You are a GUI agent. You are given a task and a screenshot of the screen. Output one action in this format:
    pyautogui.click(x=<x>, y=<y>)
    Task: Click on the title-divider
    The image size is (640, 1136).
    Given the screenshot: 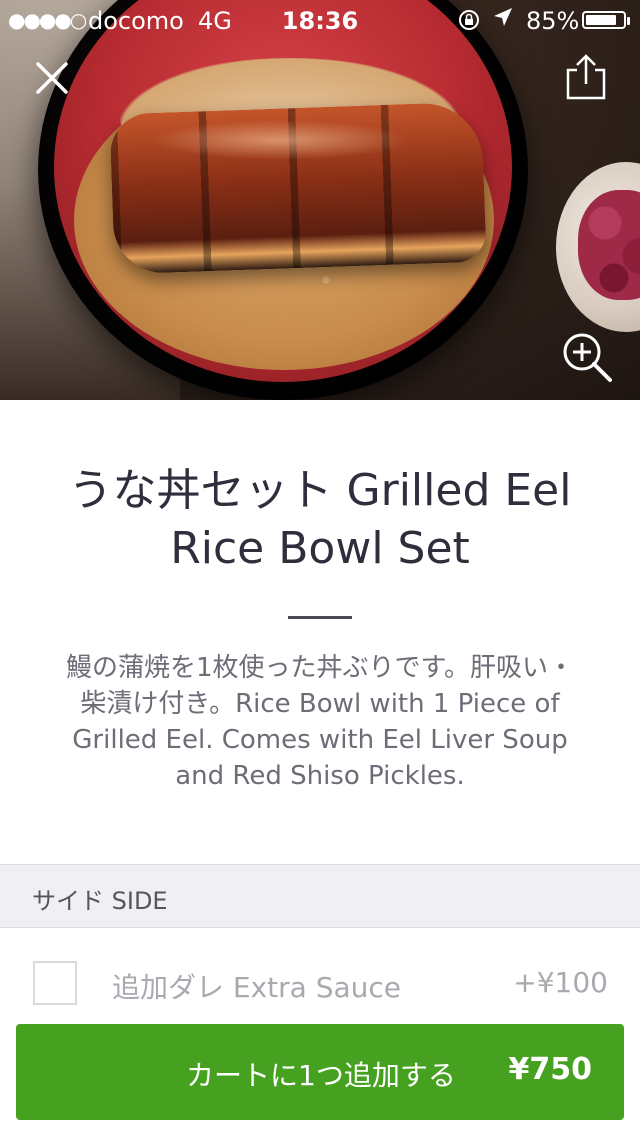 What is the action you would take?
    pyautogui.click(x=320, y=617)
    